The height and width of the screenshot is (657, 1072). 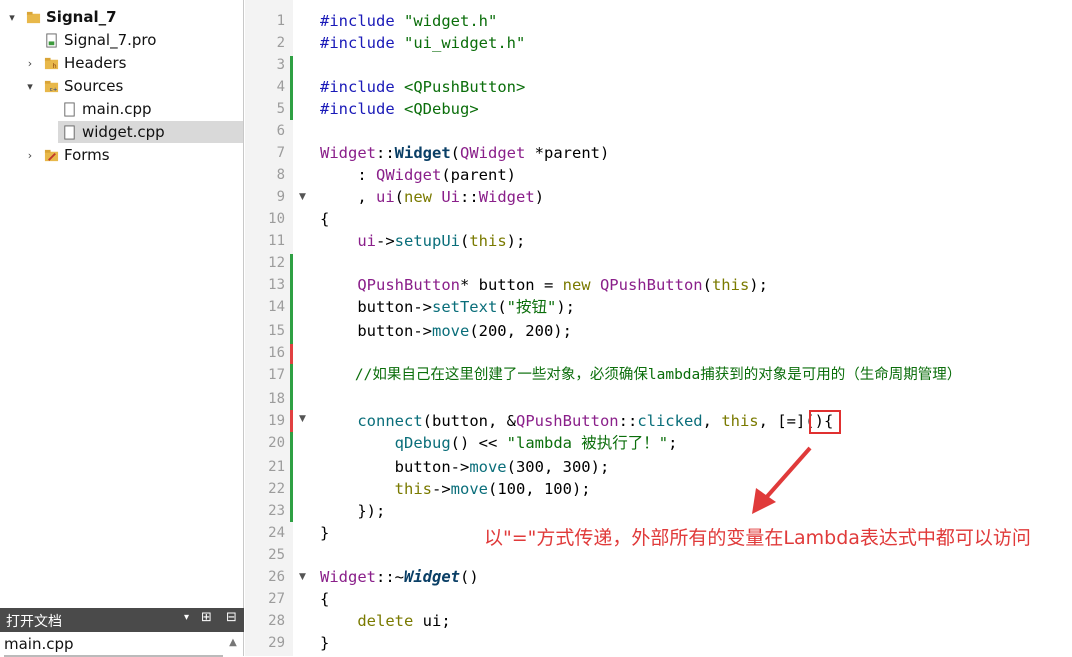 What do you see at coordinates (469, 577) in the screenshot?
I see `code-token: ()` at bounding box center [469, 577].